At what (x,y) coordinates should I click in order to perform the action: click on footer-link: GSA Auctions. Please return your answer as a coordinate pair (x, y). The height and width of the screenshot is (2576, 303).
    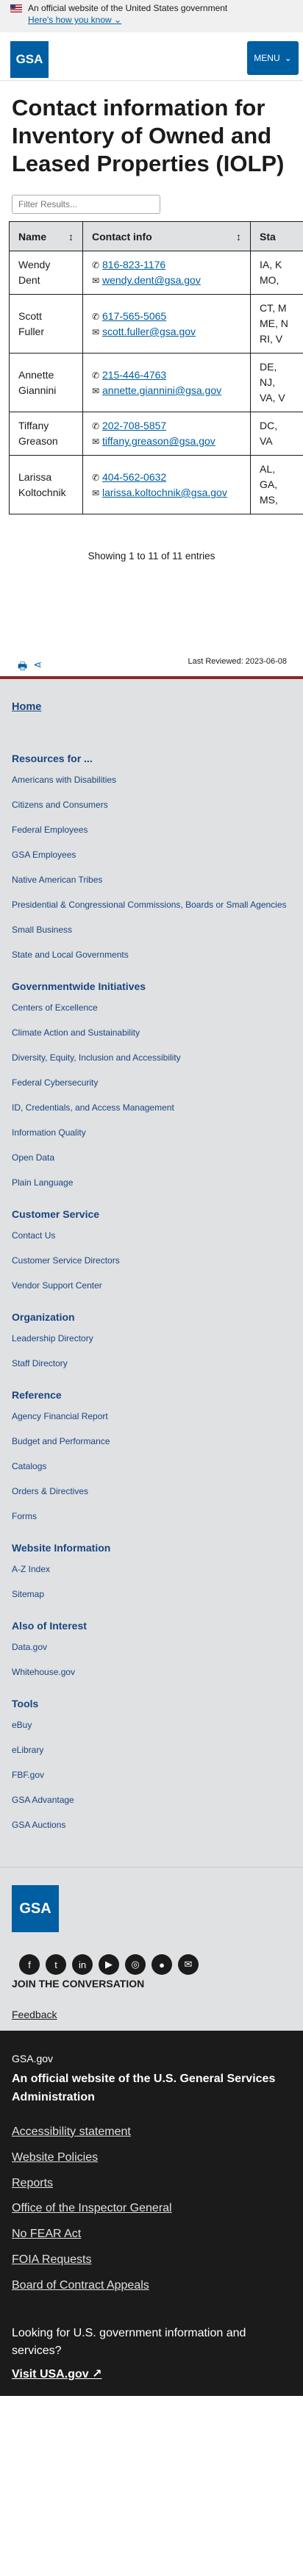
    Looking at the image, I should click on (151, 1824).